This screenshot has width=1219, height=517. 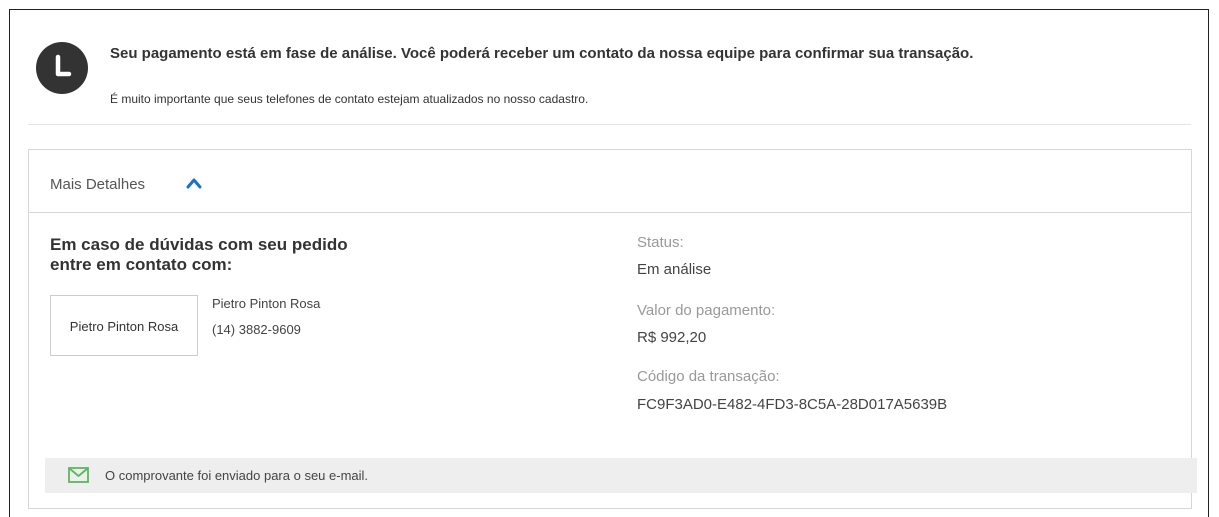 What do you see at coordinates (78, 475) in the screenshot?
I see `mail-icon` at bounding box center [78, 475].